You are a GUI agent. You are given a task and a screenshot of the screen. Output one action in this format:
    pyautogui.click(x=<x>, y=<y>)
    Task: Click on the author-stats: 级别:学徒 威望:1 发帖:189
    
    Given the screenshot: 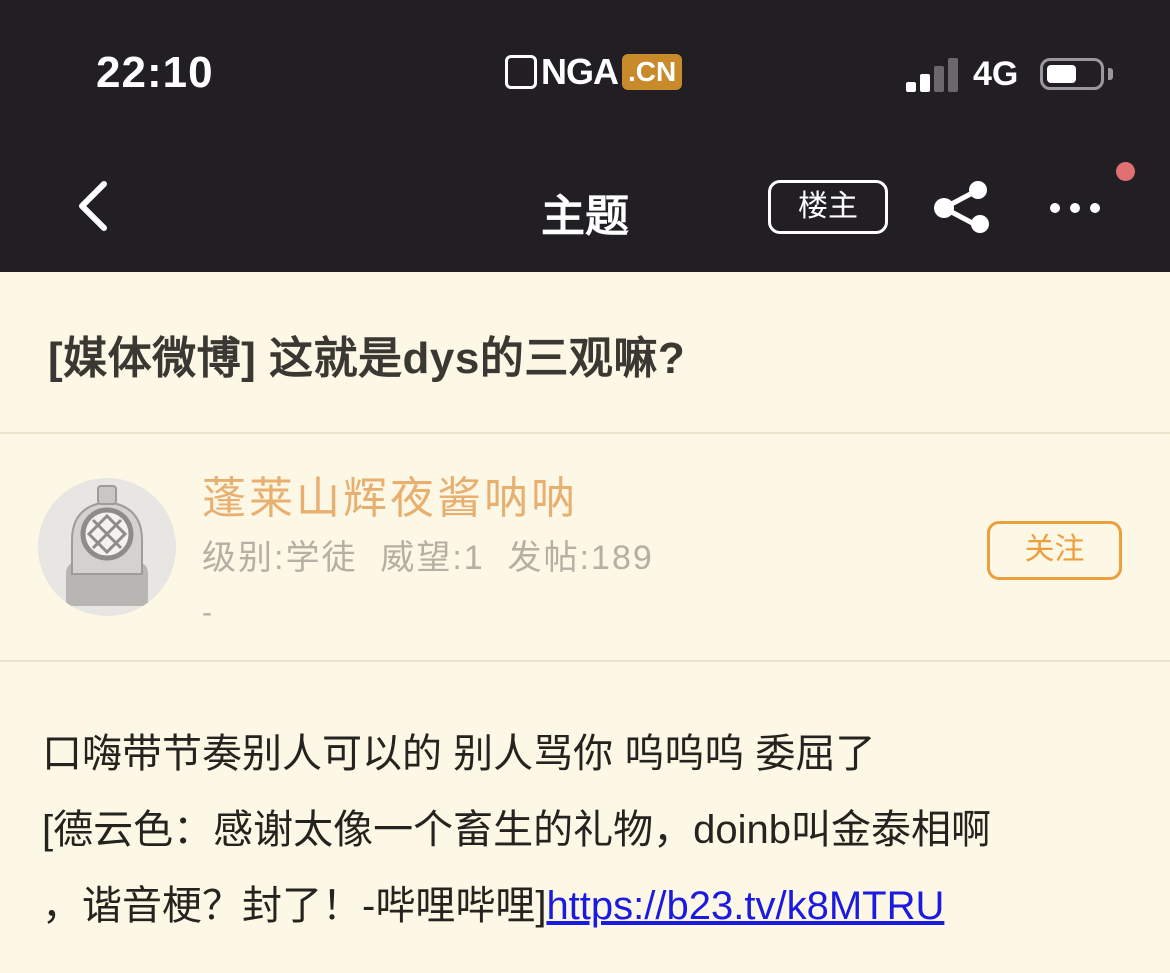 What is the action you would take?
    pyautogui.click(x=428, y=558)
    